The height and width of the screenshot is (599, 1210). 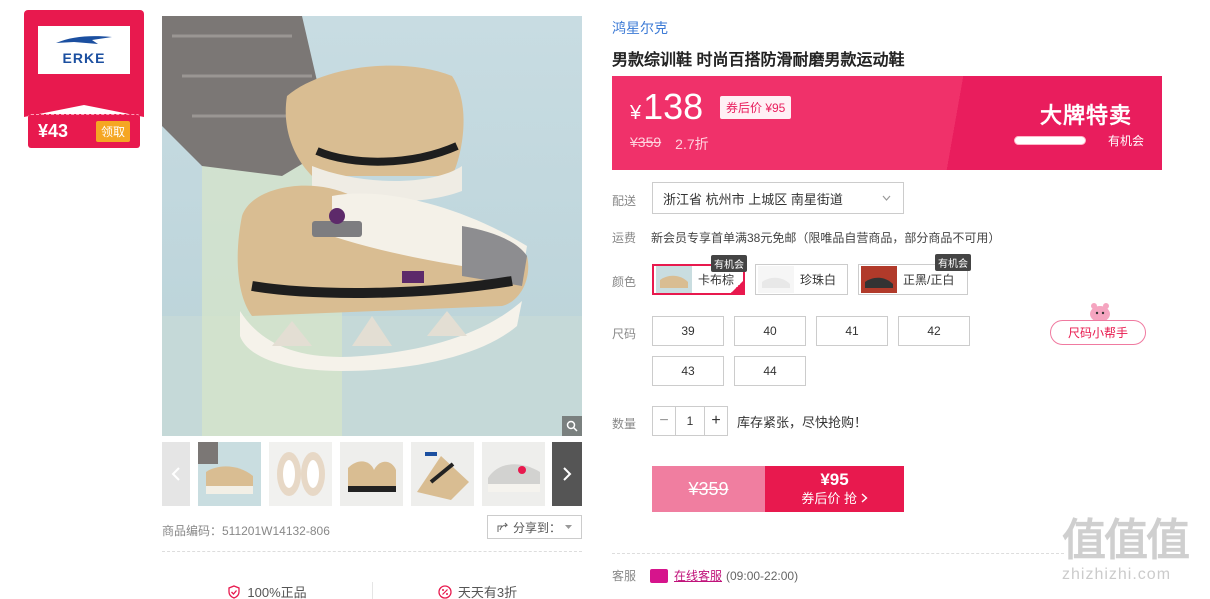 What do you see at coordinates (277, 592) in the screenshot?
I see `guarantee-label: 100%正品` at bounding box center [277, 592].